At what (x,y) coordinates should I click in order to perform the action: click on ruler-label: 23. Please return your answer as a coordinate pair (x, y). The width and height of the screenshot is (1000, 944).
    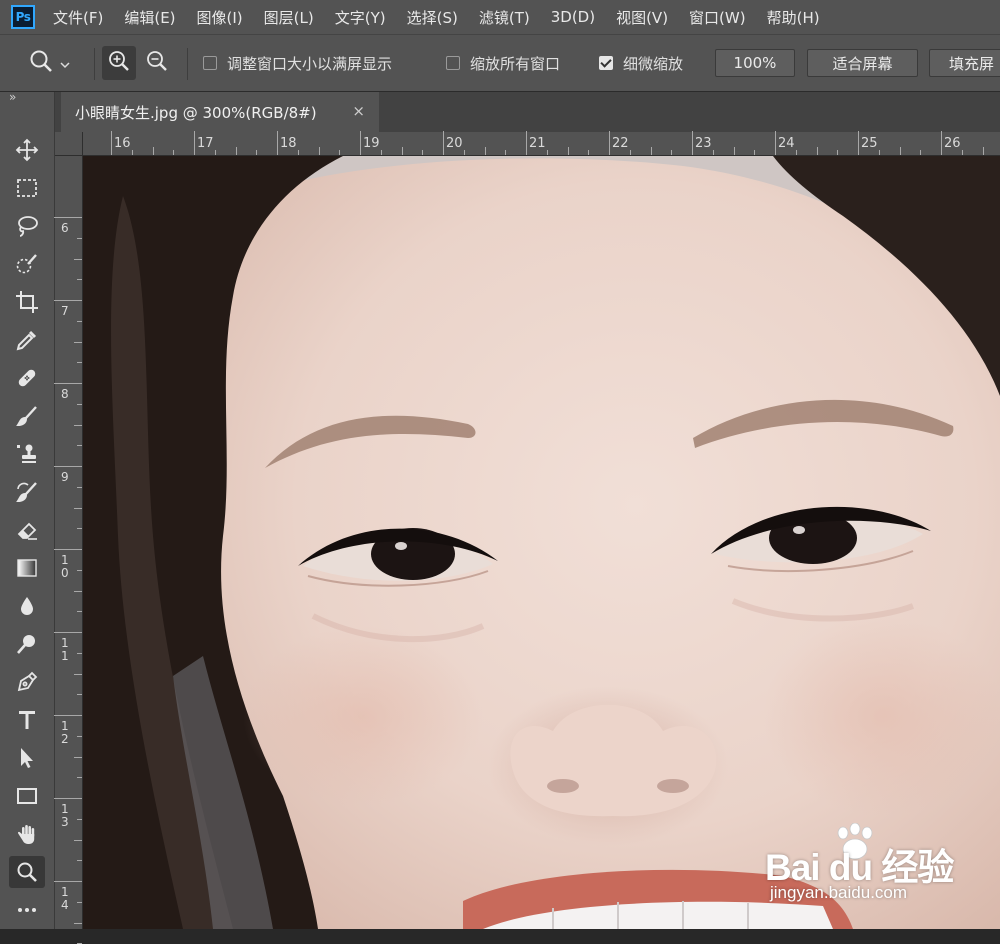
    Looking at the image, I should click on (703, 143).